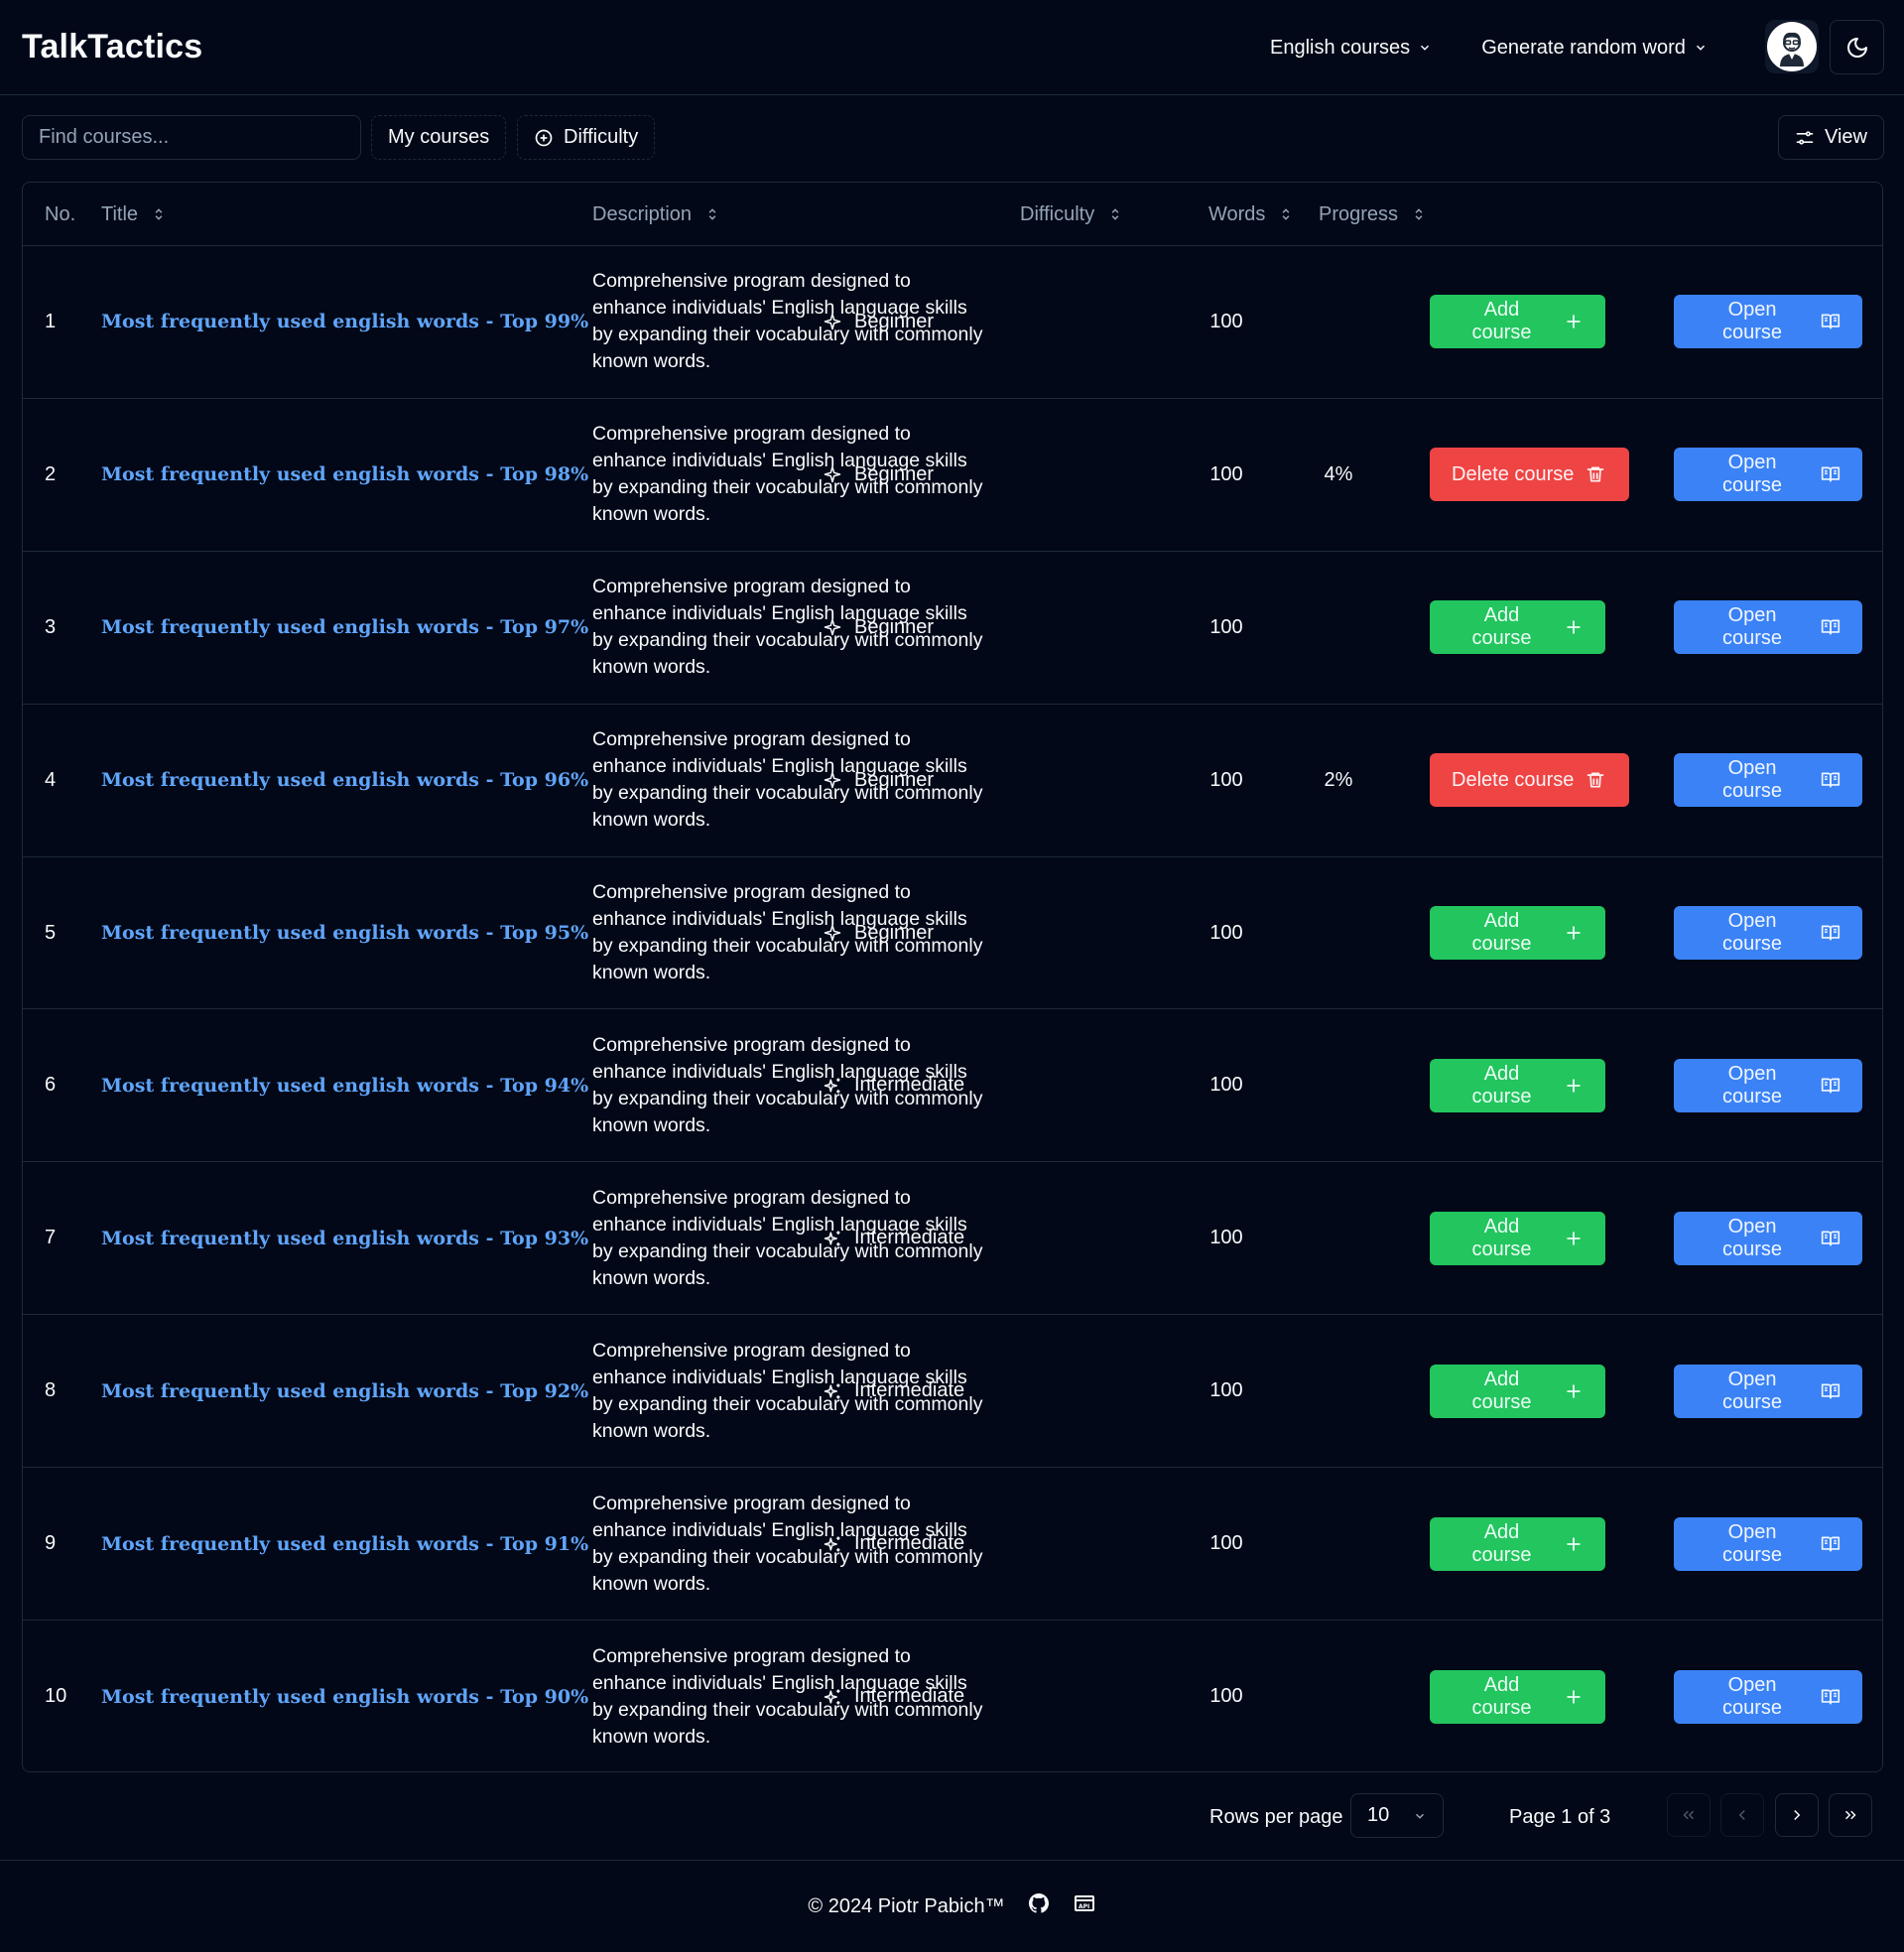 This screenshot has height=1952, width=1904. What do you see at coordinates (1583, 47) in the screenshot?
I see `random-word-label: Generate random word` at bounding box center [1583, 47].